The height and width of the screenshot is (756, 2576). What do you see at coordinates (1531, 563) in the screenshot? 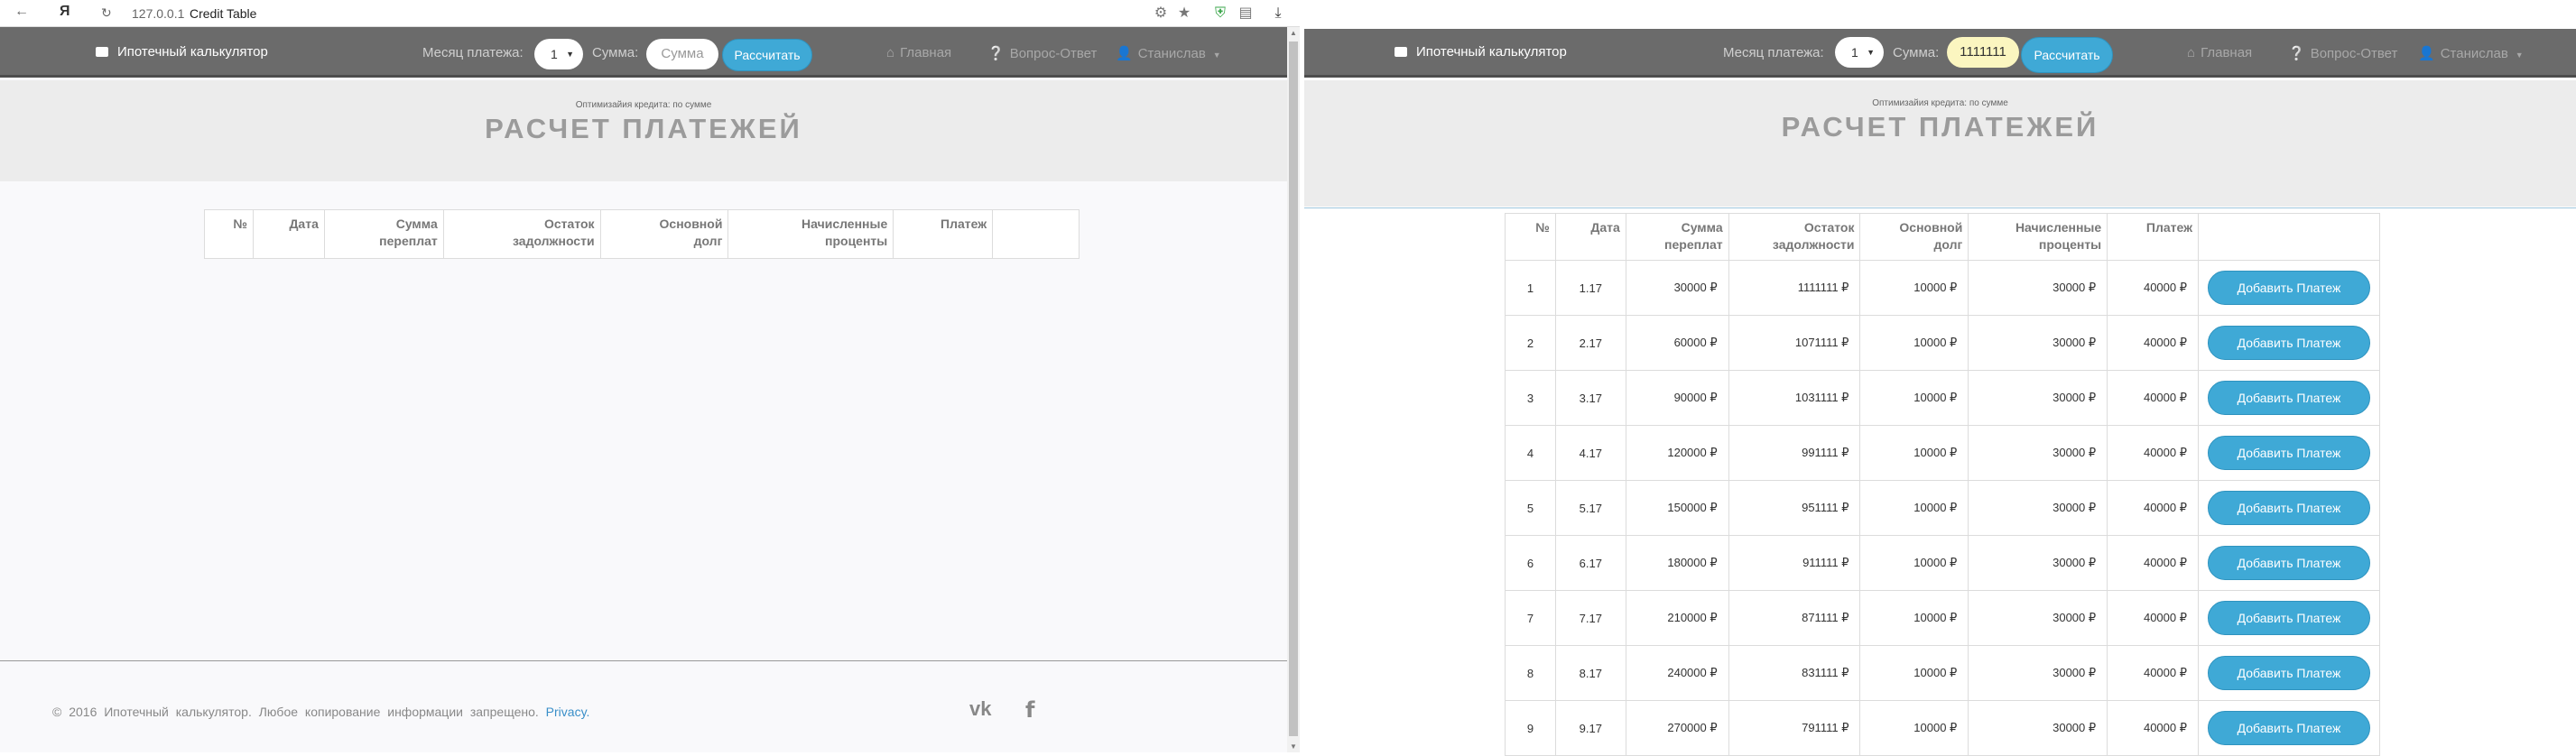
I see `cell-no: 6` at bounding box center [1531, 563].